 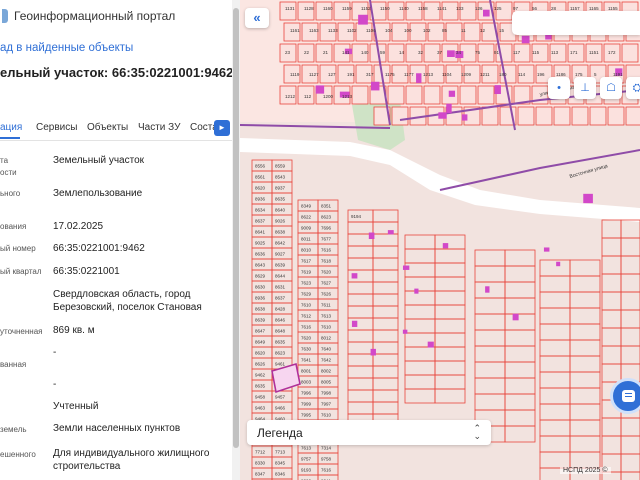 I want to click on parcel-number: 8640, so click(x=280, y=210).